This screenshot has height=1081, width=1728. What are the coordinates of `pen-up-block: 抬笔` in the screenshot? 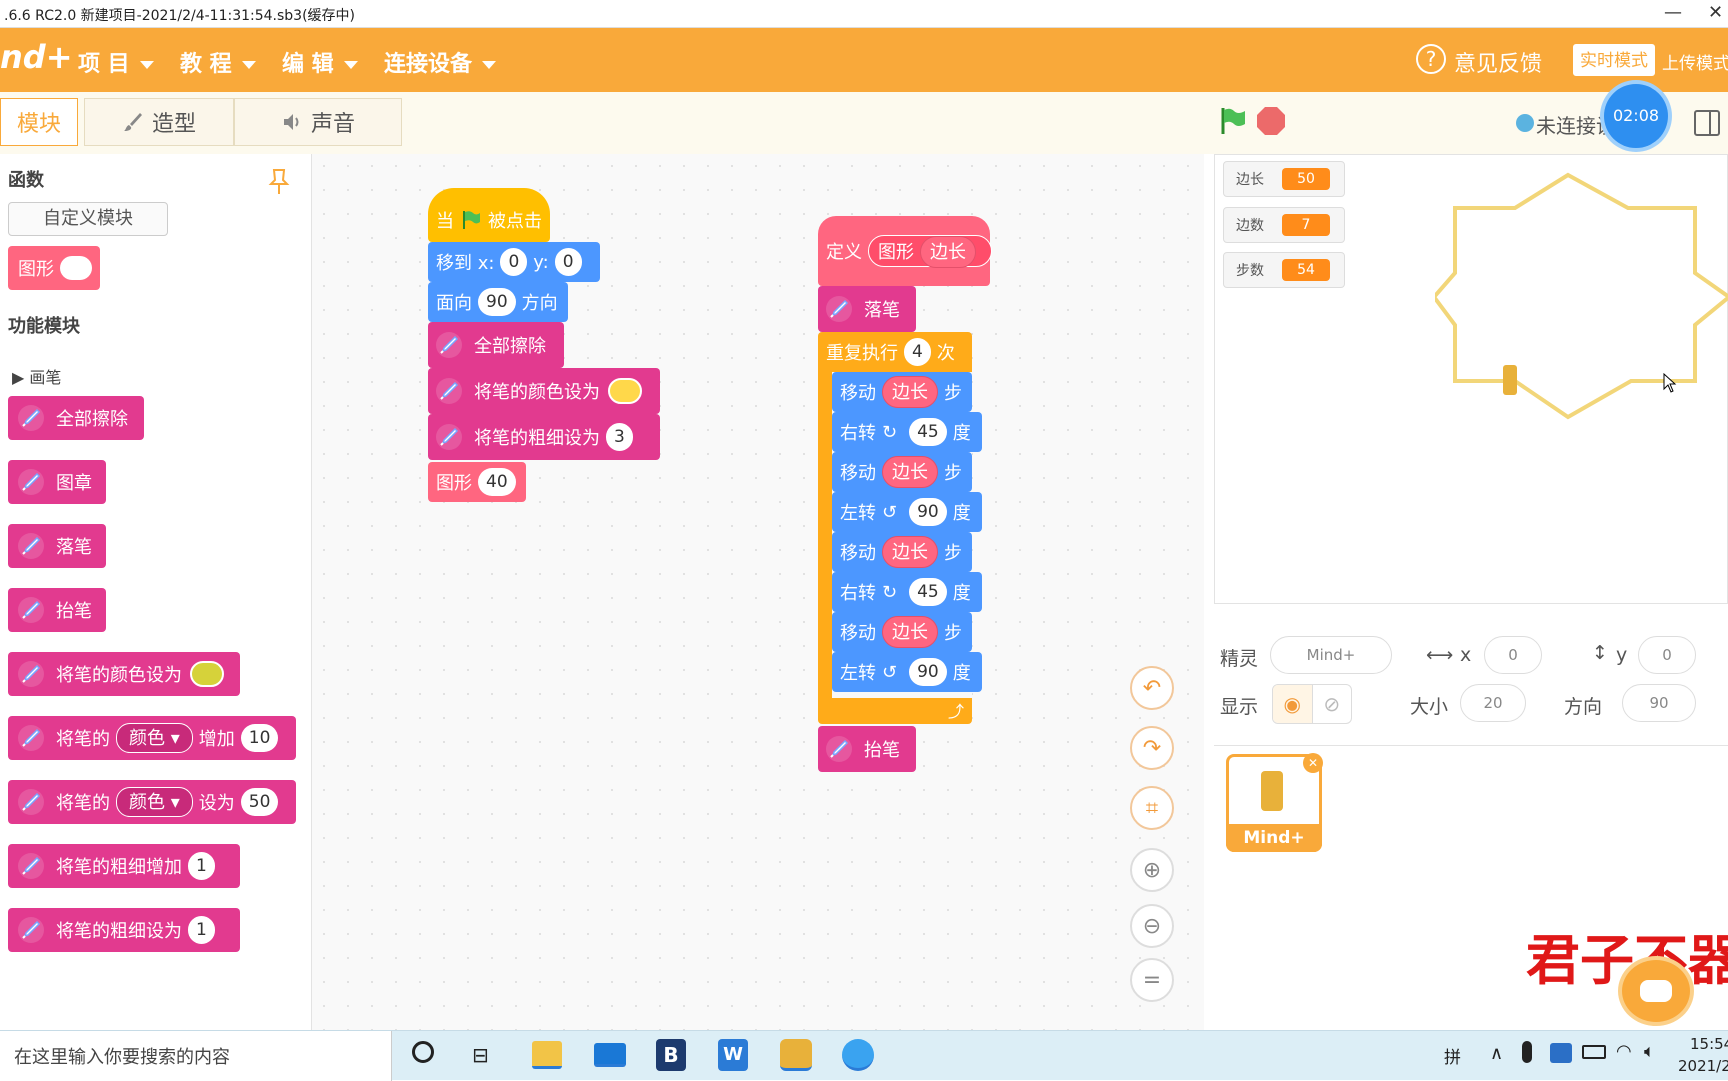 It's located at (867, 749).